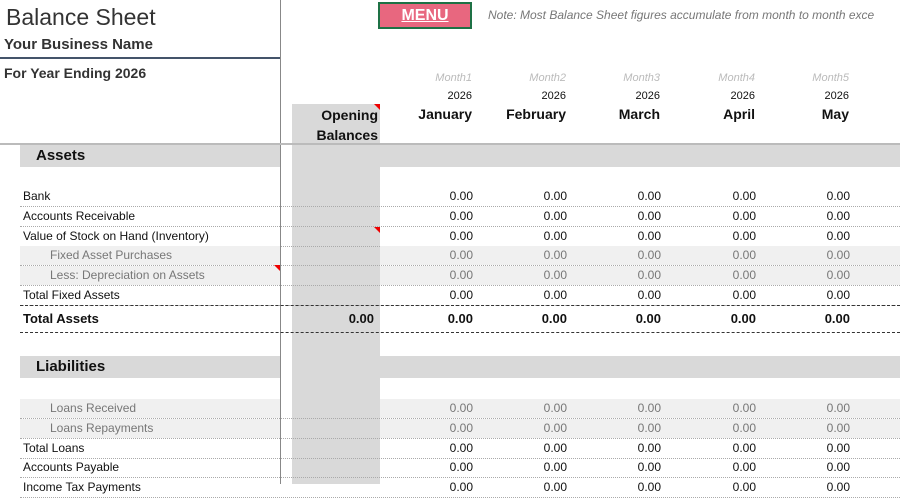 This screenshot has height=498, width=900. I want to click on opening-cell: 0.00, so click(334, 319).